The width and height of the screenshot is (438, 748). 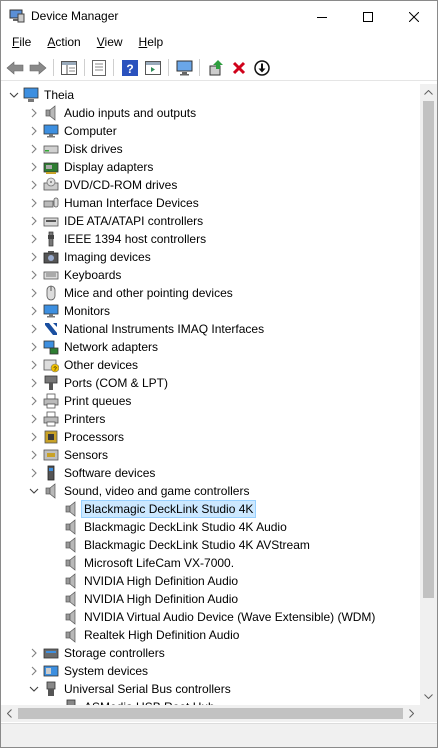 What do you see at coordinates (210, 149) in the screenshot?
I see `tree-category: Disk drives` at bounding box center [210, 149].